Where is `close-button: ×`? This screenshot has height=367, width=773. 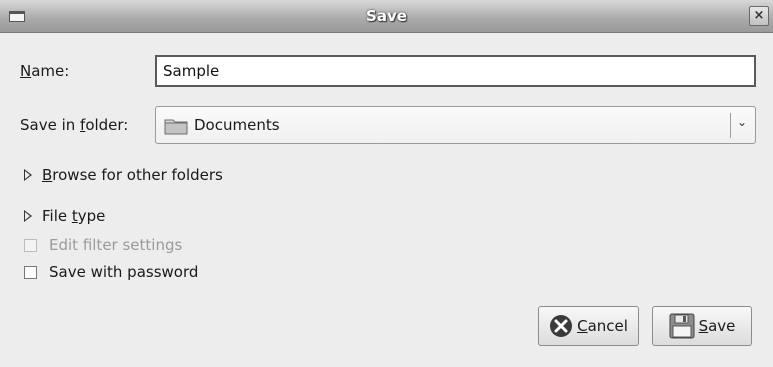 close-button: × is located at coordinates (759, 16).